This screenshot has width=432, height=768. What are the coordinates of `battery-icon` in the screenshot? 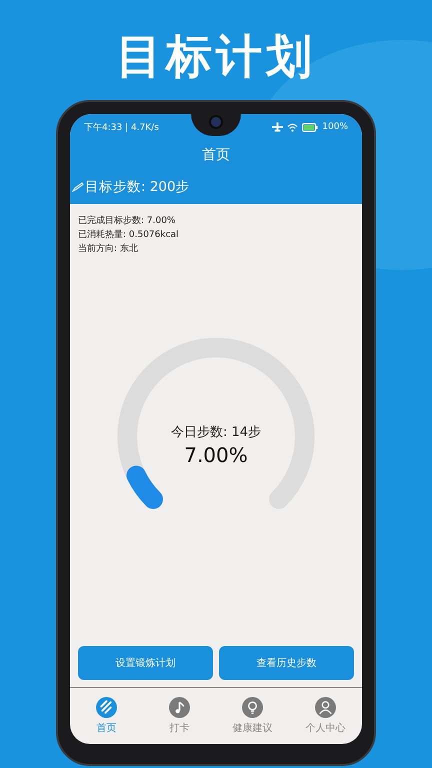 It's located at (310, 127).